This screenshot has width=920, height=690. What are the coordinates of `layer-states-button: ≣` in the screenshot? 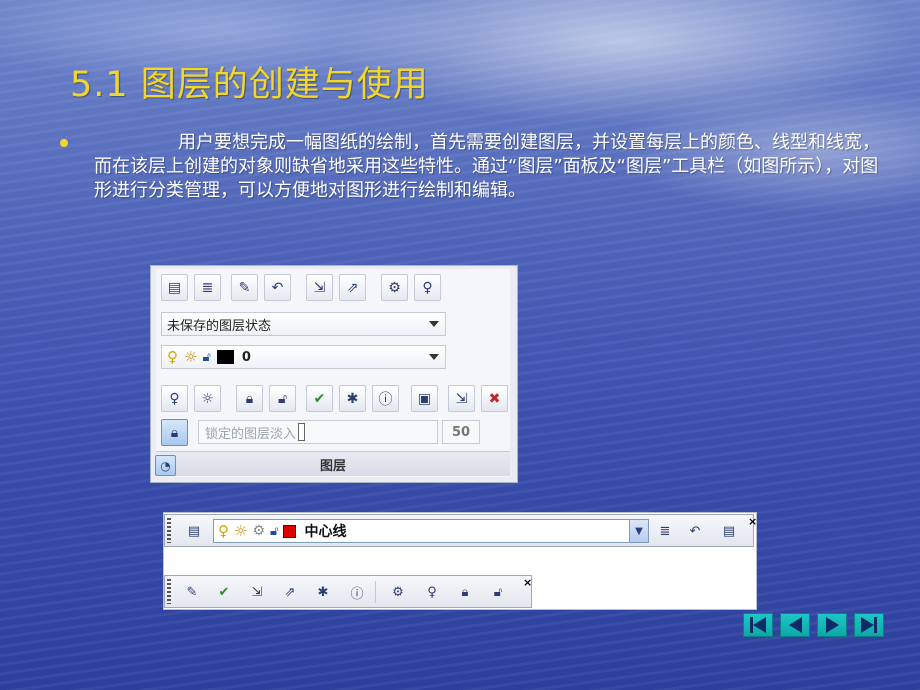 It's located at (207, 287).